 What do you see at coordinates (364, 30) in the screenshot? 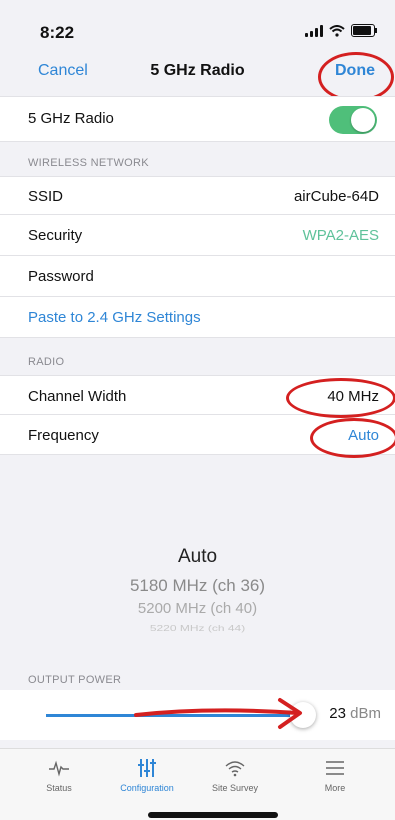
I see `battery-icon` at bounding box center [364, 30].